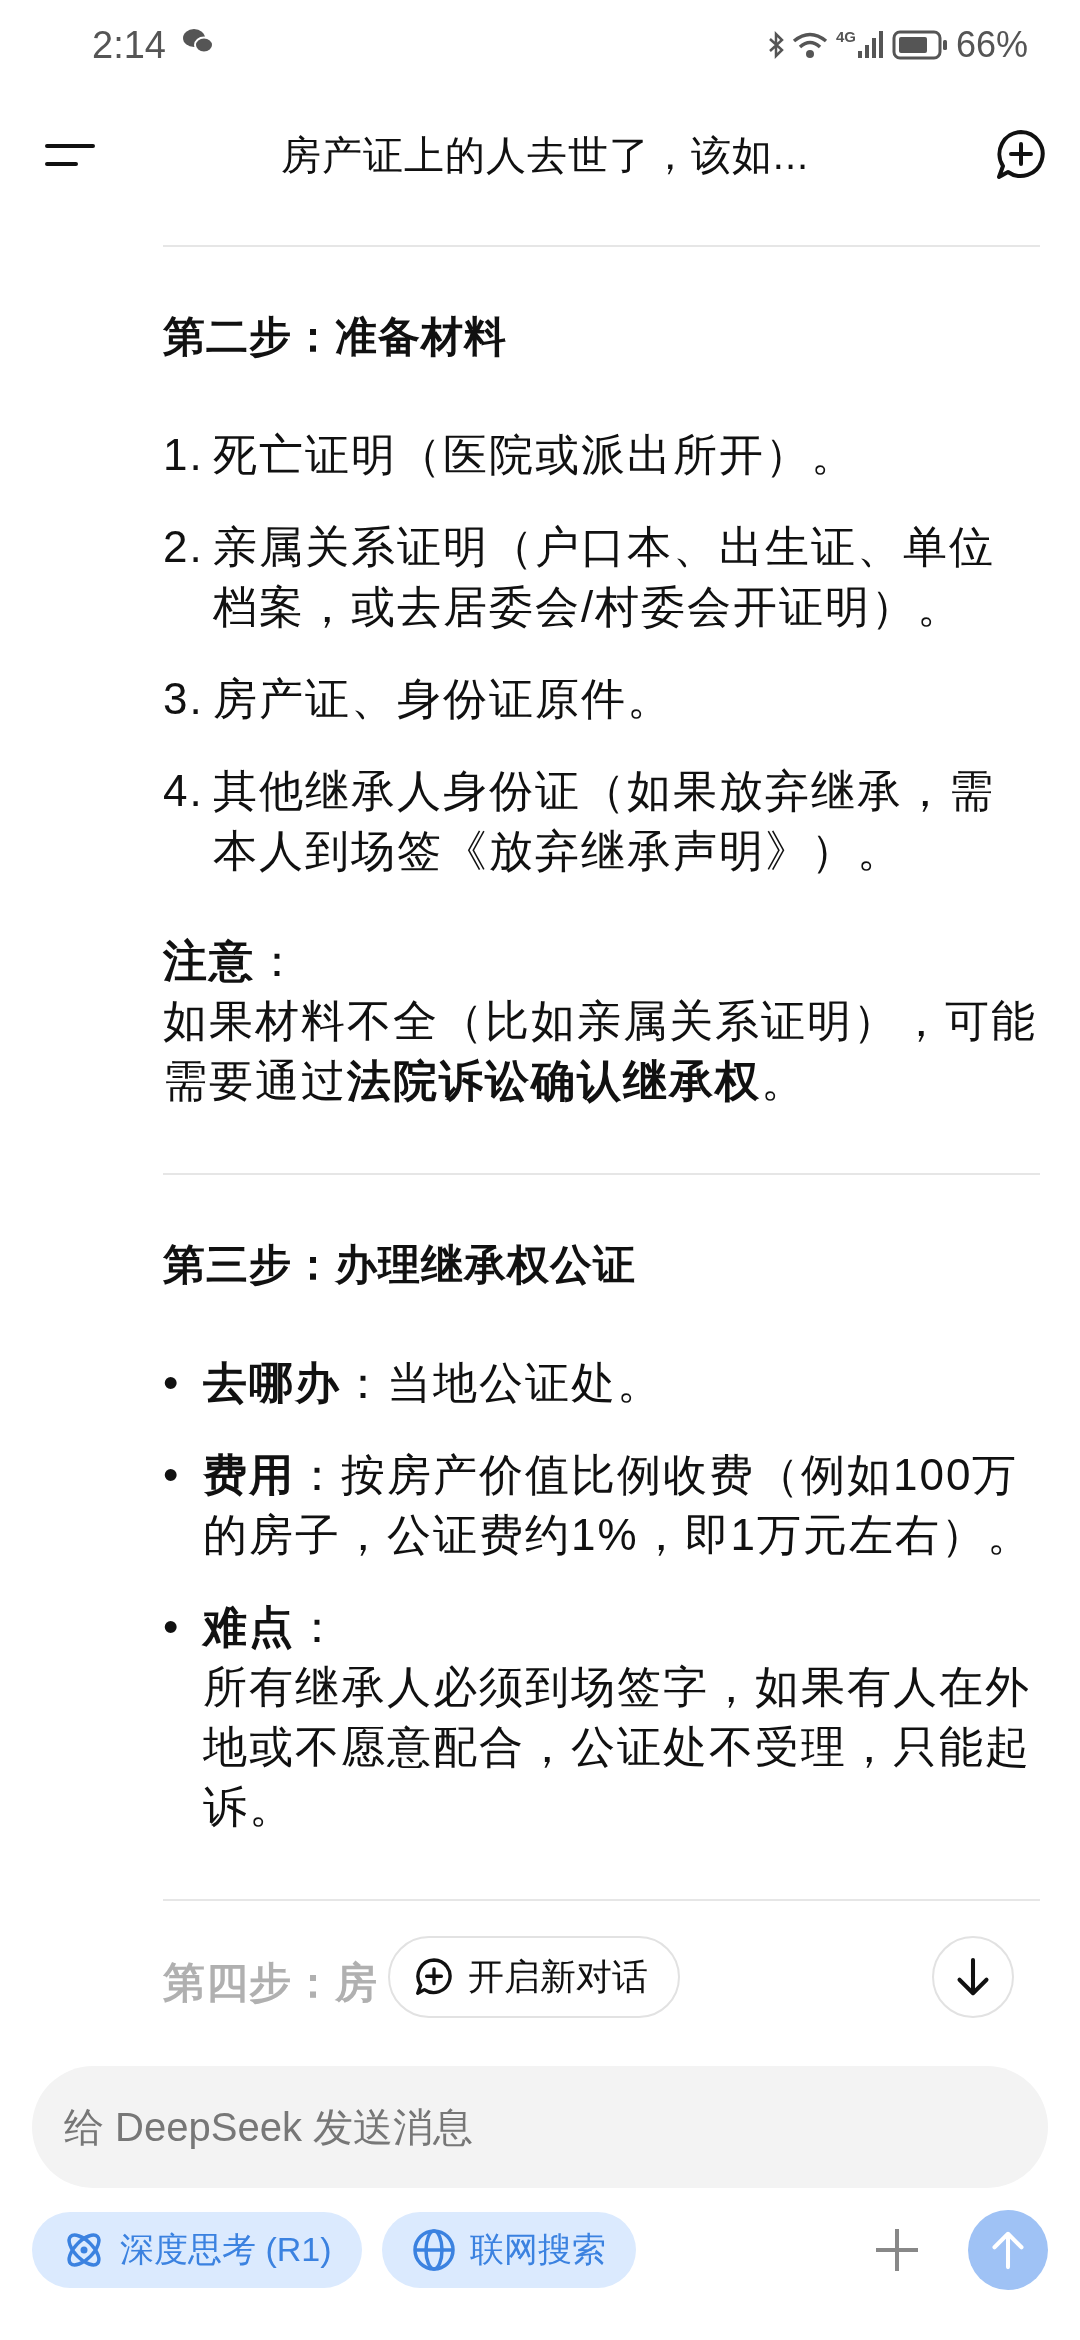 This screenshot has height=2340, width=1080. I want to click on bluetooth-icon, so click(775, 45).